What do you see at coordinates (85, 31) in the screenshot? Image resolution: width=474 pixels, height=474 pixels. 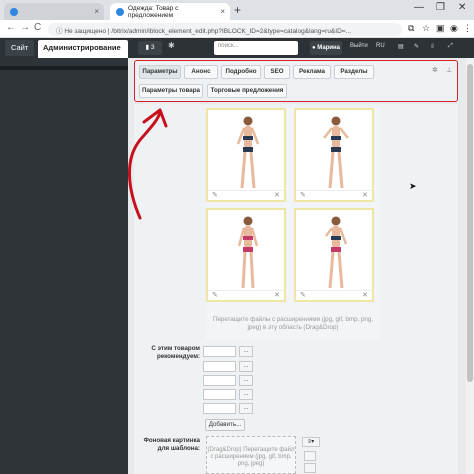 I see `security-label: Не защищено` at bounding box center [85, 31].